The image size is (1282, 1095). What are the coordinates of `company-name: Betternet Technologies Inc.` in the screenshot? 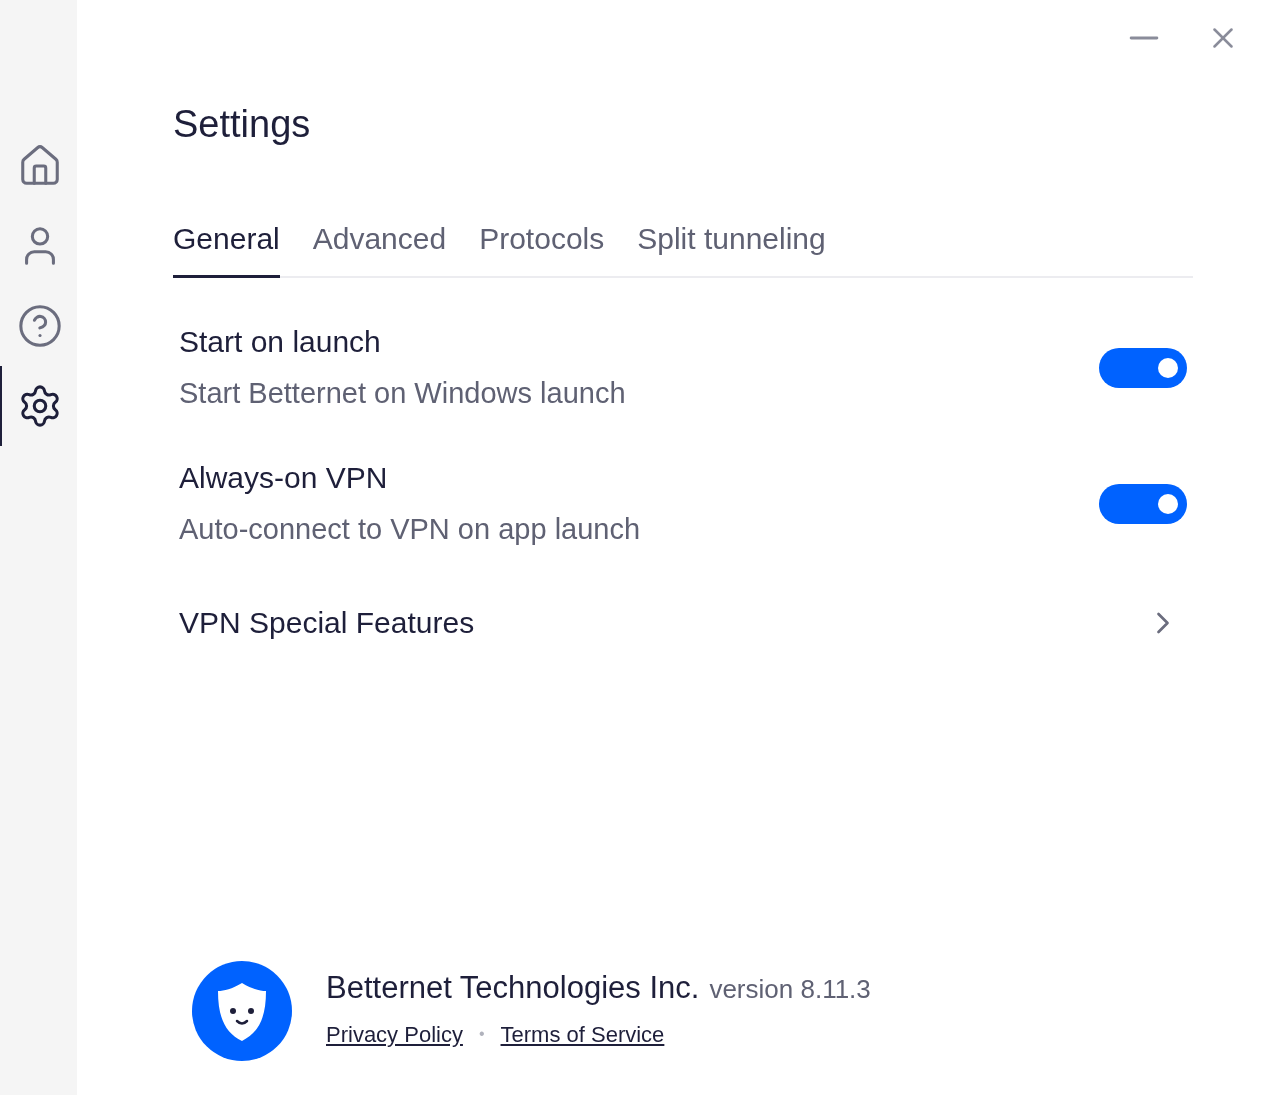 It's located at (513, 988).